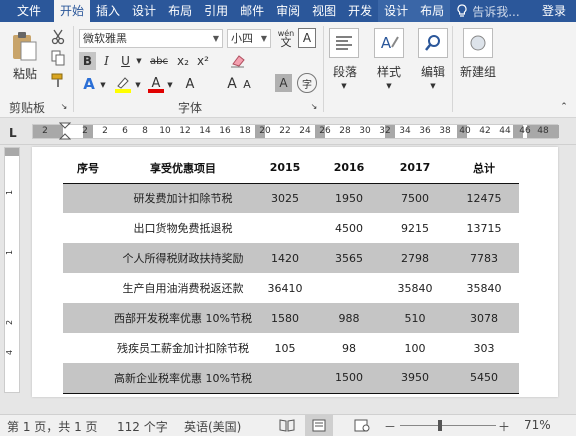 The height and width of the screenshot is (436, 576). I want to click on paste-icon, so click(24, 46).